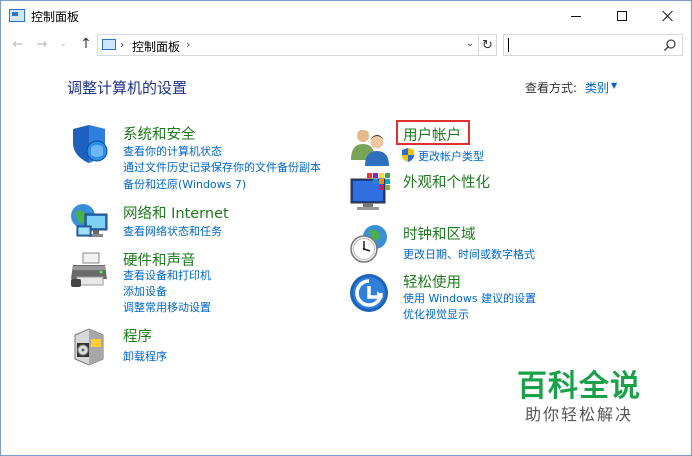 The width and height of the screenshot is (692, 456). I want to click on minimize-icon, so click(576, 16).